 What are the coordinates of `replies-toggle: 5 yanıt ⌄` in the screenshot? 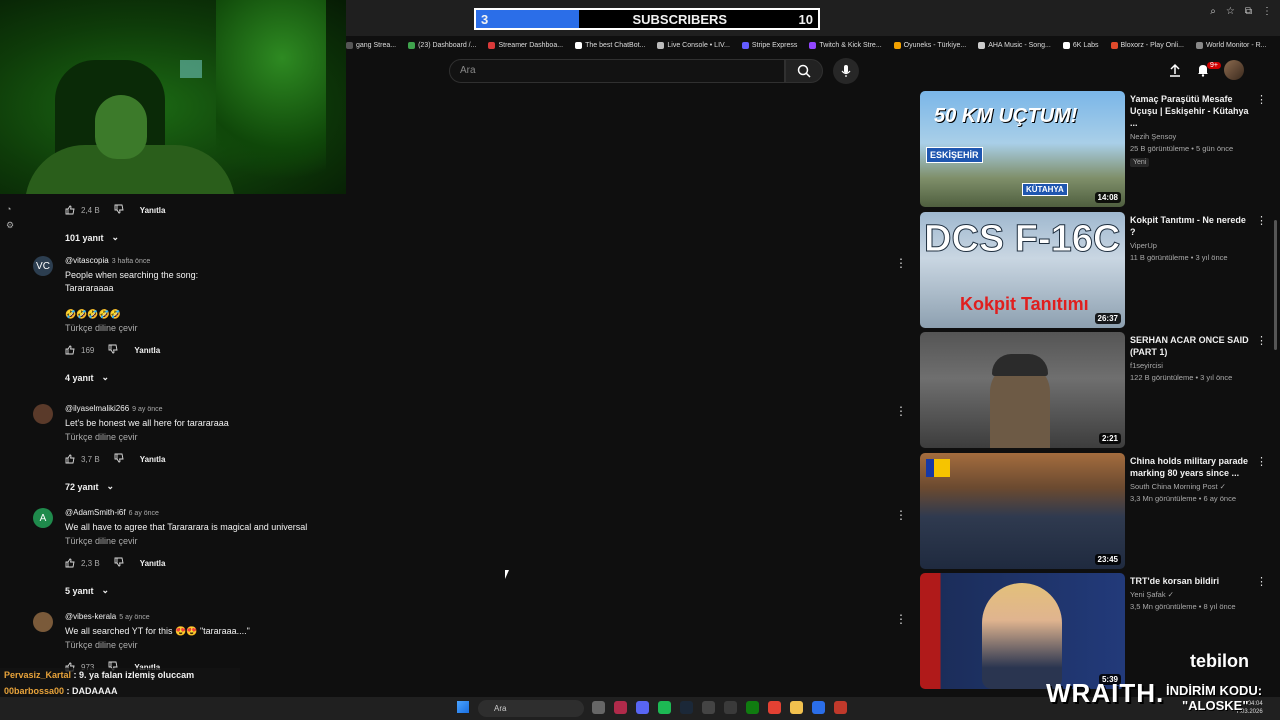 It's located at (87, 590).